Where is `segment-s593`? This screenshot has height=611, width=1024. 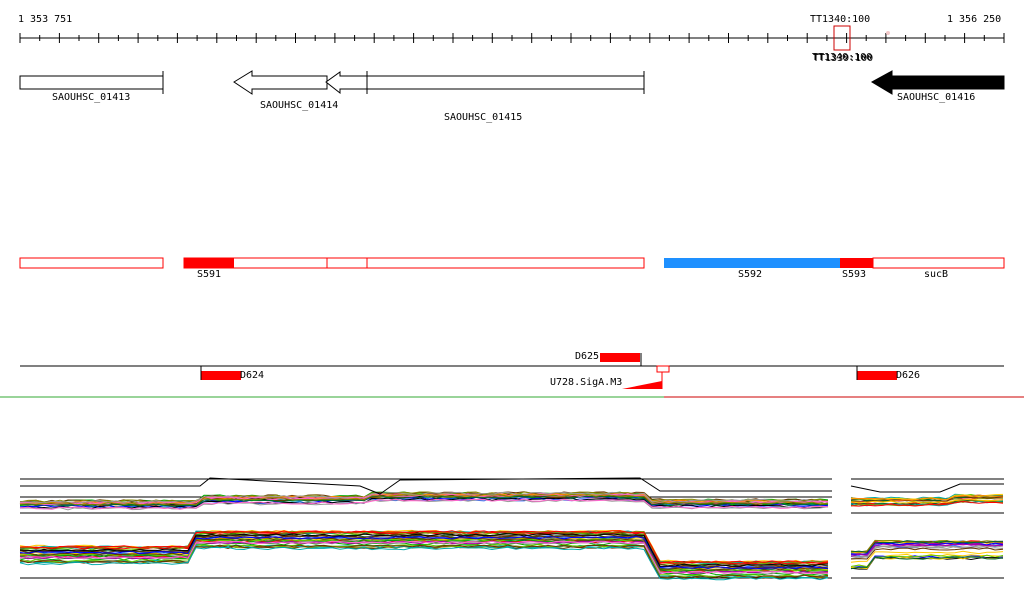 segment-s593 is located at coordinates (856, 263).